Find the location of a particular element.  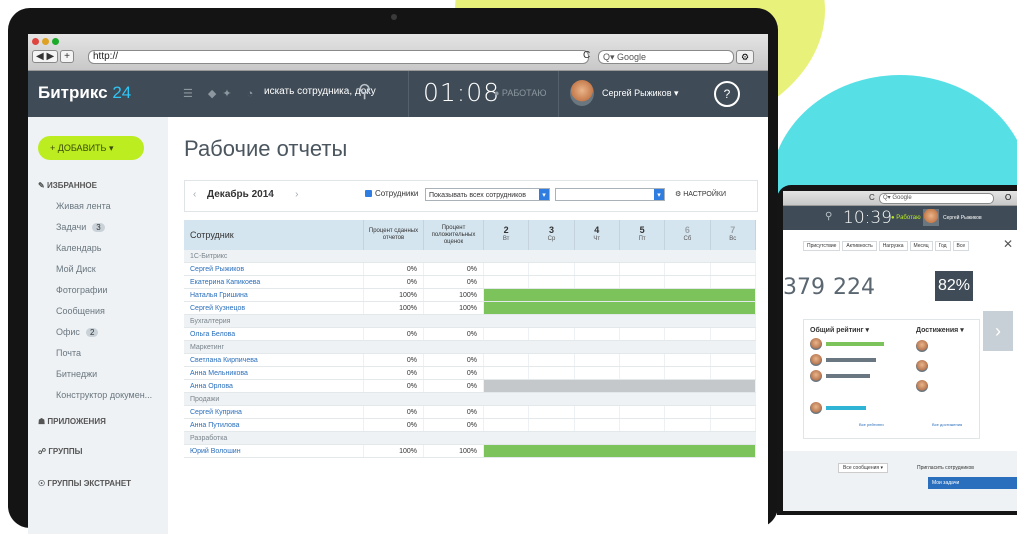

tab-presence: Присутствие is located at coordinates (822, 246).